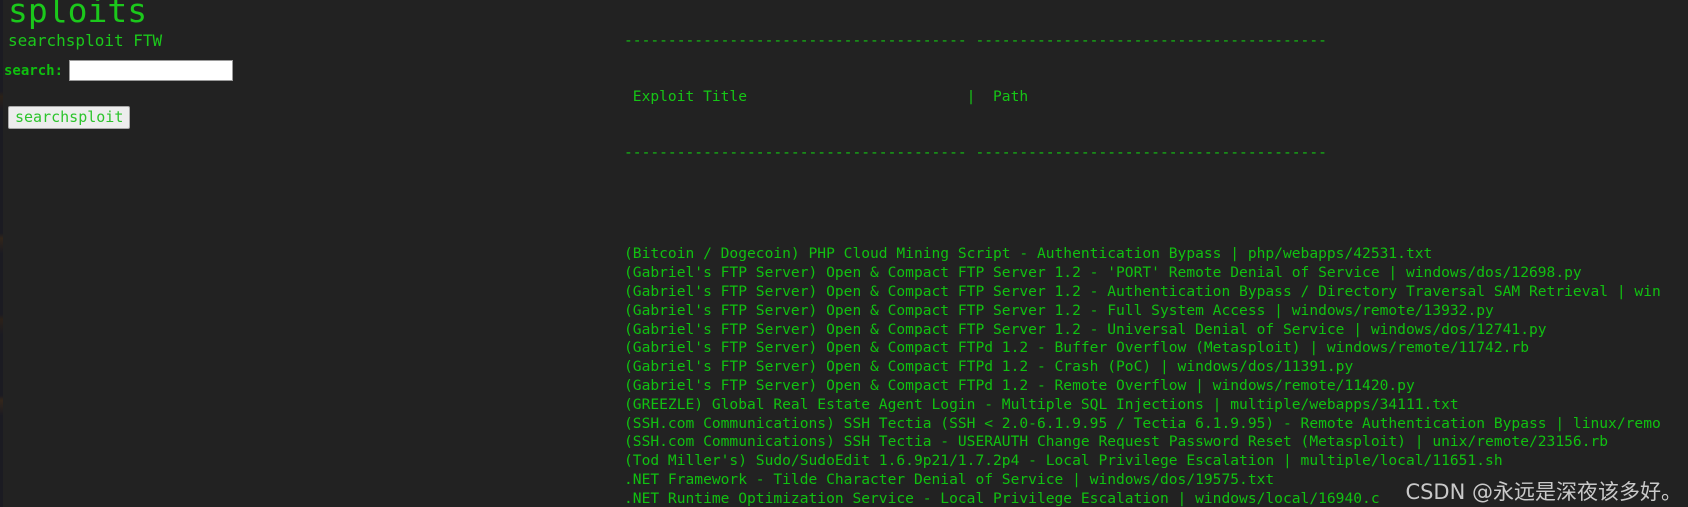 This screenshot has width=1688, height=507. Describe the element at coordinates (151, 70) in the screenshot. I see `search-input` at that location.